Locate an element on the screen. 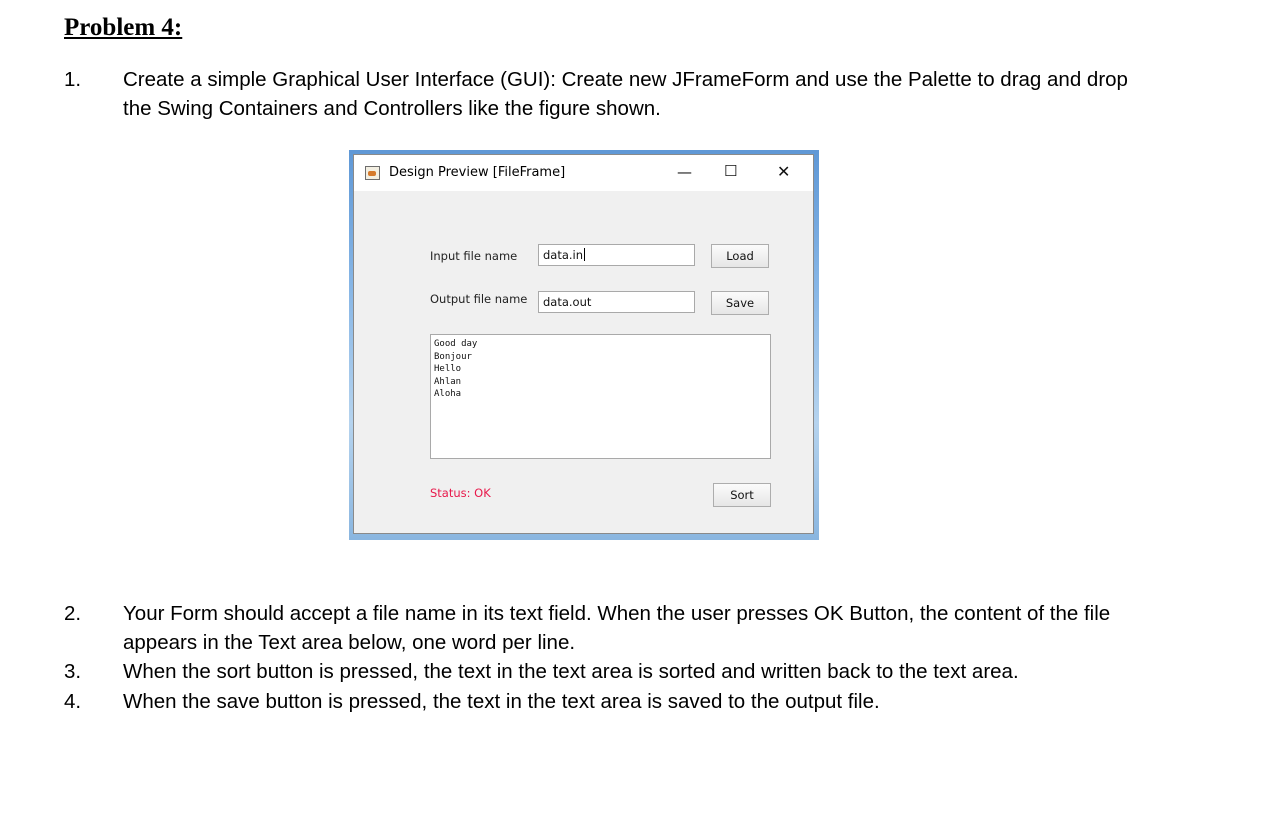  output-file-label: Output file name is located at coordinates (479, 299).